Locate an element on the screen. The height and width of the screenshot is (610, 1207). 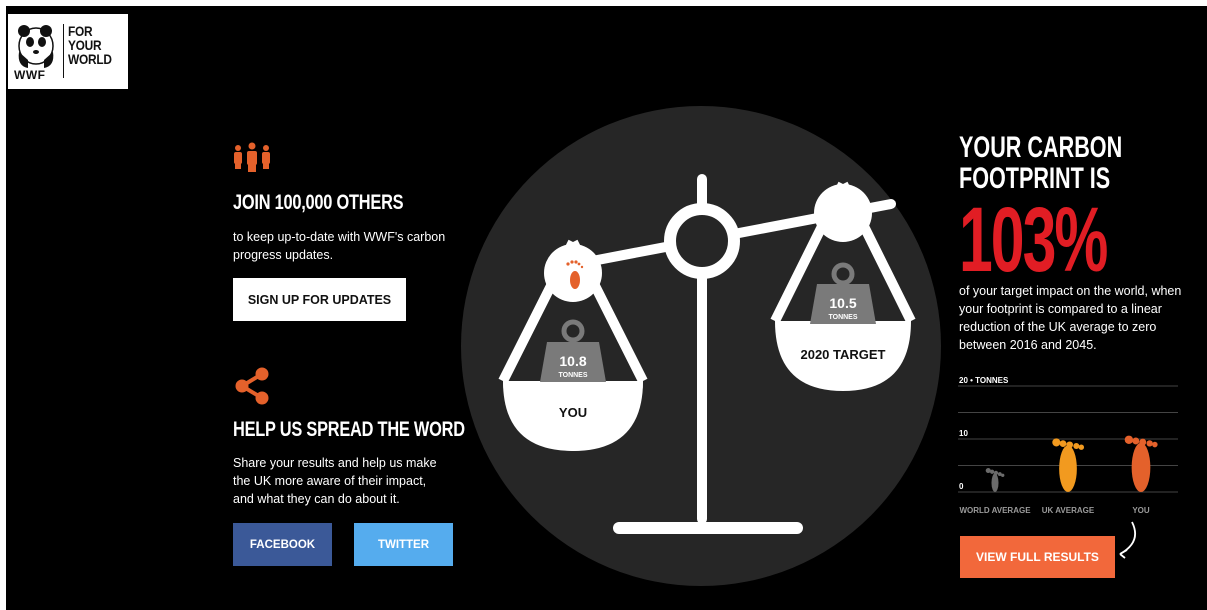
wwf-logo: WWF FOR YOUR WORLD is located at coordinates (68, 51).